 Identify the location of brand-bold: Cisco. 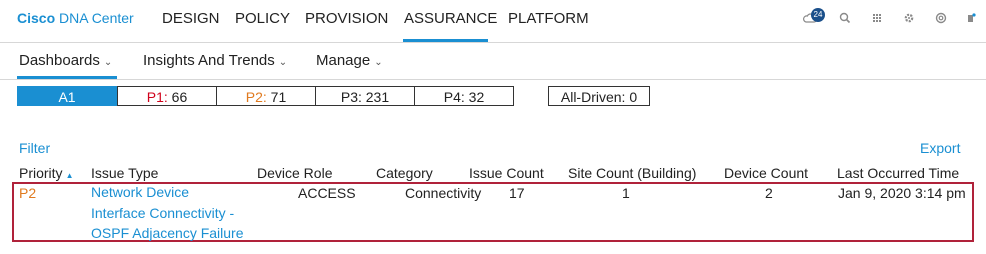
(36, 18).